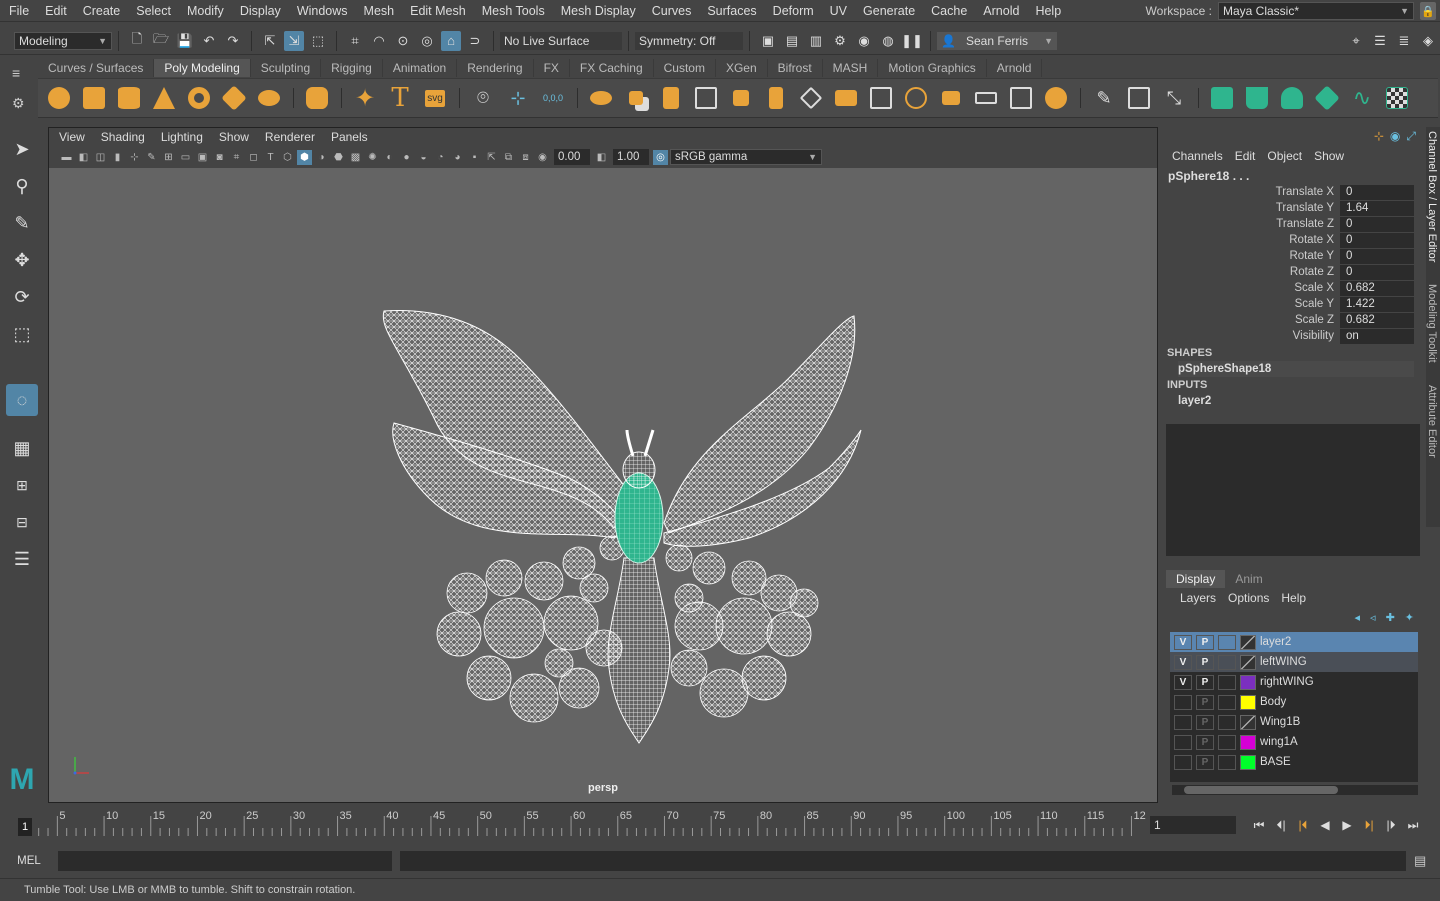 The height and width of the screenshot is (901, 1440). What do you see at coordinates (1377, 336) in the screenshot?
I see `attr-value: on` at bounding box center [1377, 336].